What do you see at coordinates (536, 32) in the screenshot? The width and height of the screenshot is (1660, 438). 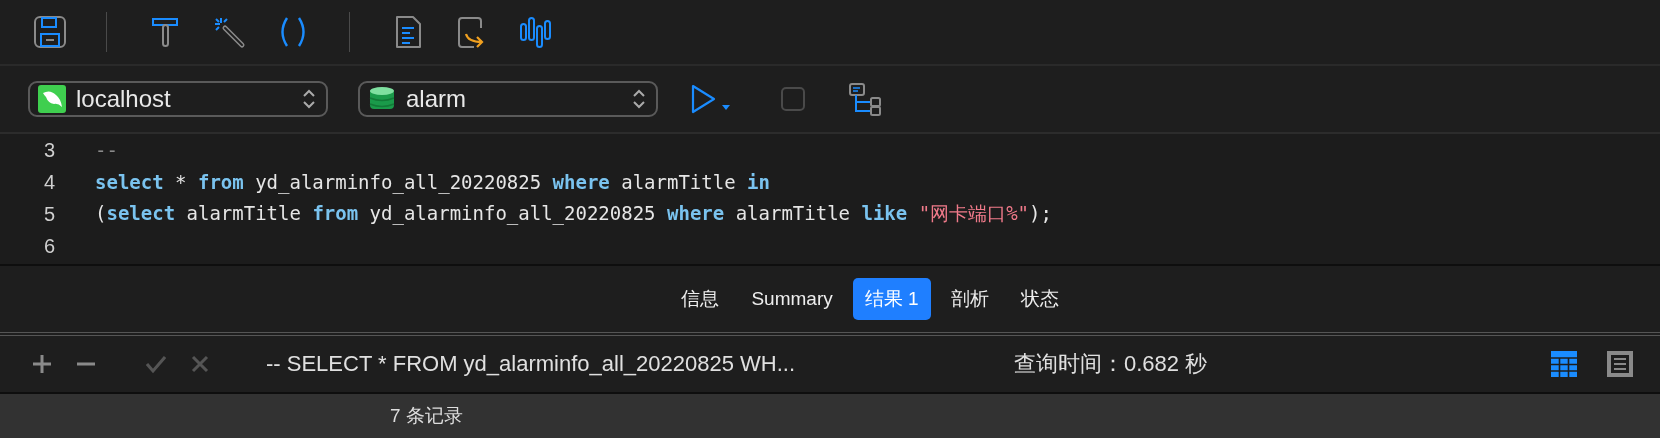 I see `chart-icon` at bounding box center [536, 32].